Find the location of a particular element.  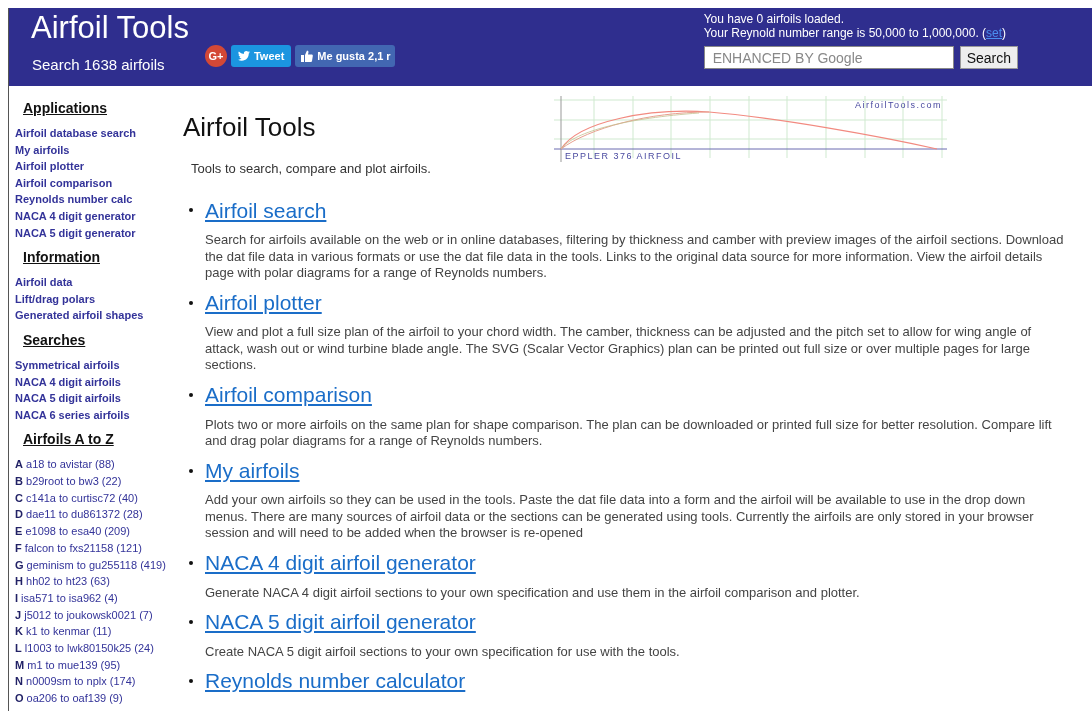

sidebar-link: Airfoil comparison is located at coordinates (92, 183).